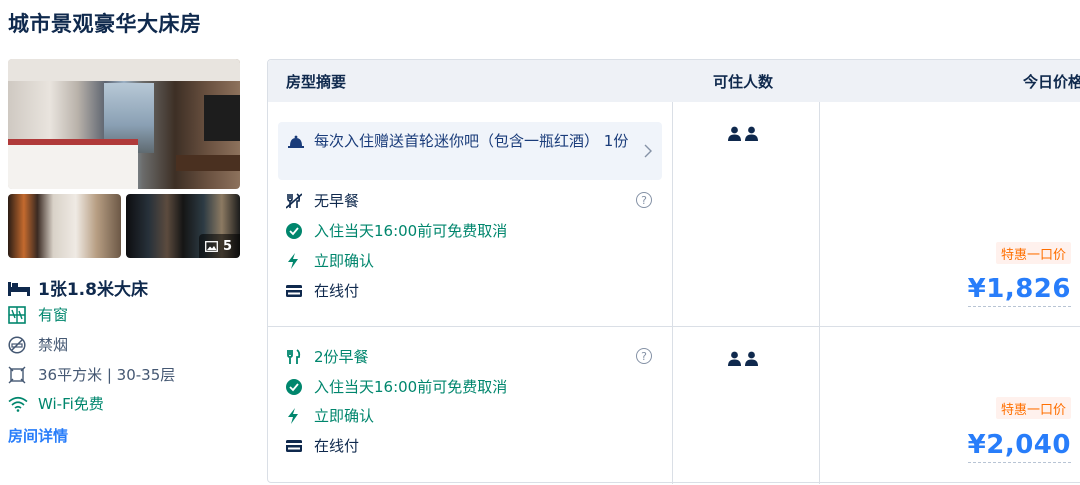 The image size is (1080, 485). Describe the element at coordinates (93, 290) in the screenshot. I see `bed-label: 1张1.8米大床` at that location.